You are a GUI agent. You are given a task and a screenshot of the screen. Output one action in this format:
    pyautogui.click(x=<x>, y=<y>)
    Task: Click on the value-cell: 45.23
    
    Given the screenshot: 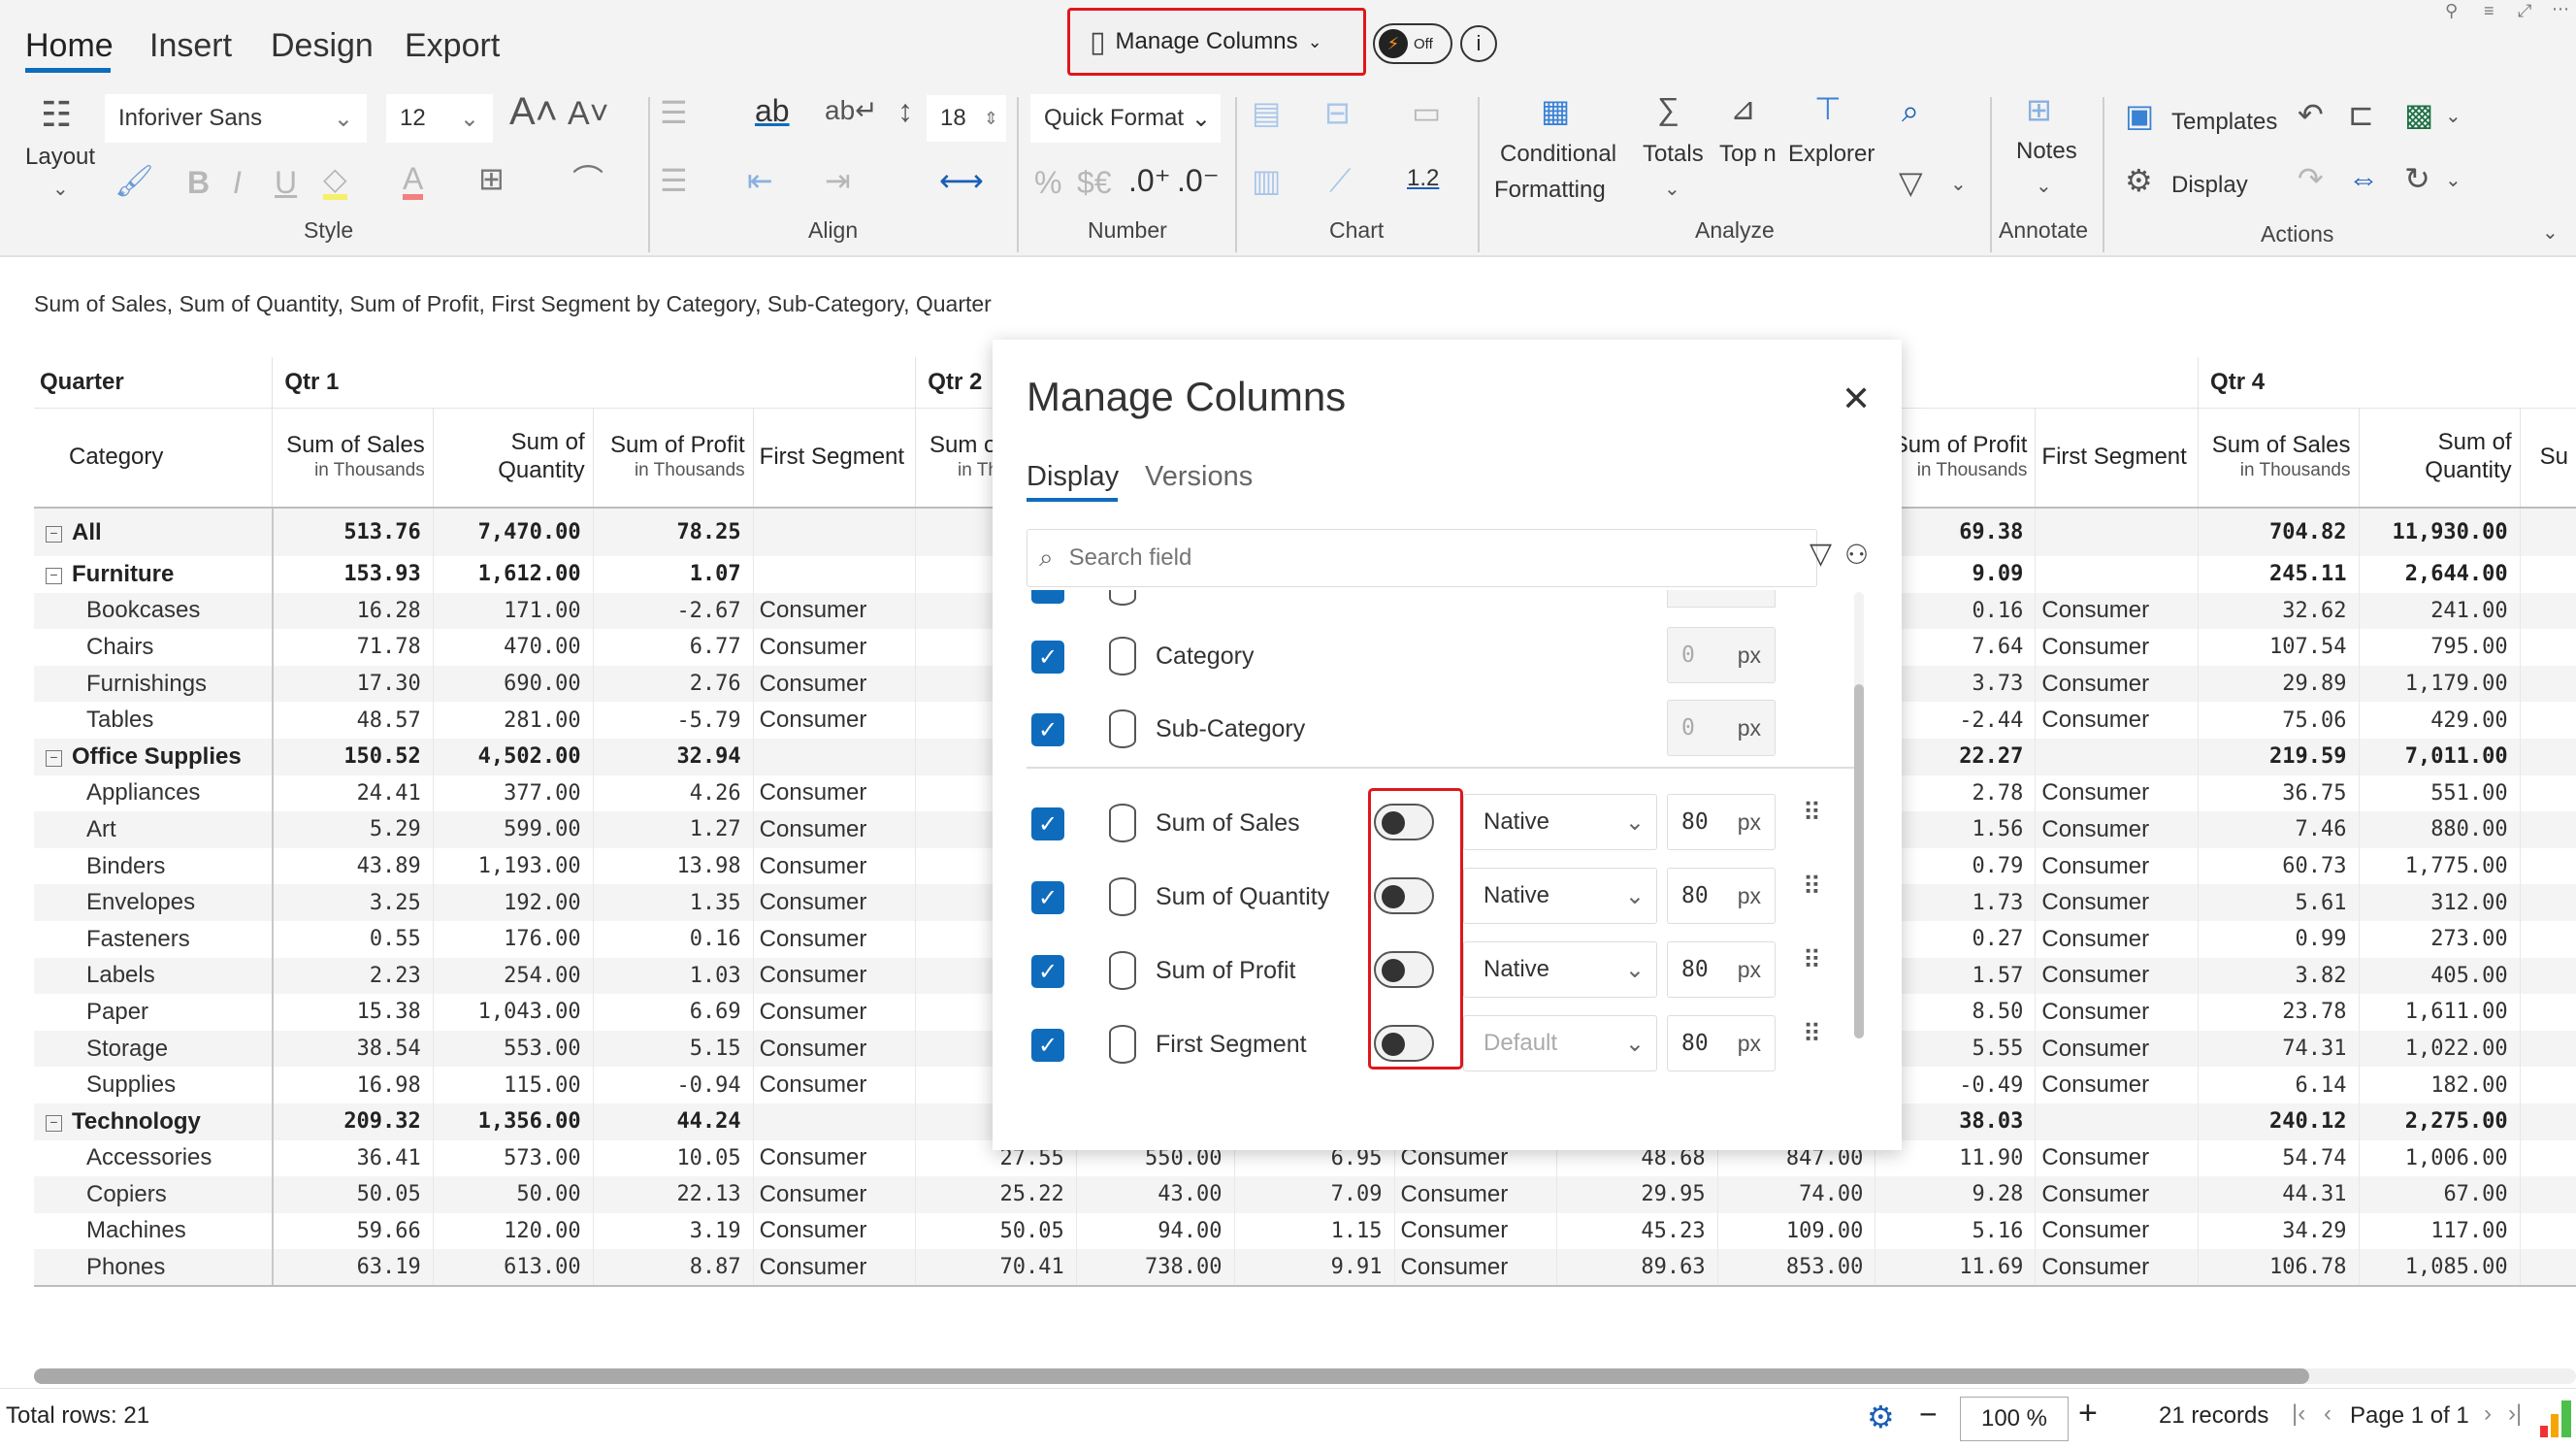 What is the action you would take?
    pyautogui.click(x=1637, y=1231)
    